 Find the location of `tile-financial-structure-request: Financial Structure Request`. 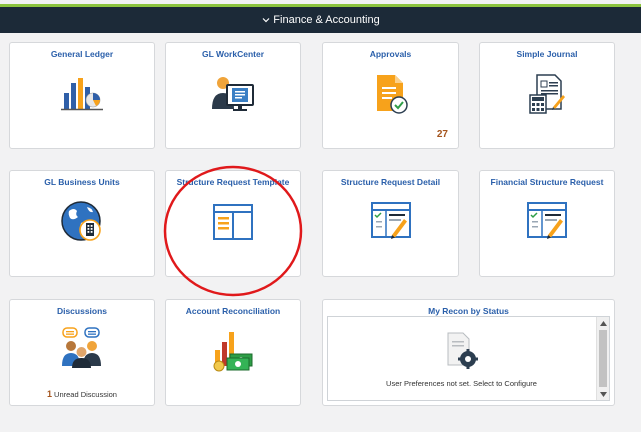

tile-financial-structure-request: Financial Structure Request is located at coordinates (547, 223).